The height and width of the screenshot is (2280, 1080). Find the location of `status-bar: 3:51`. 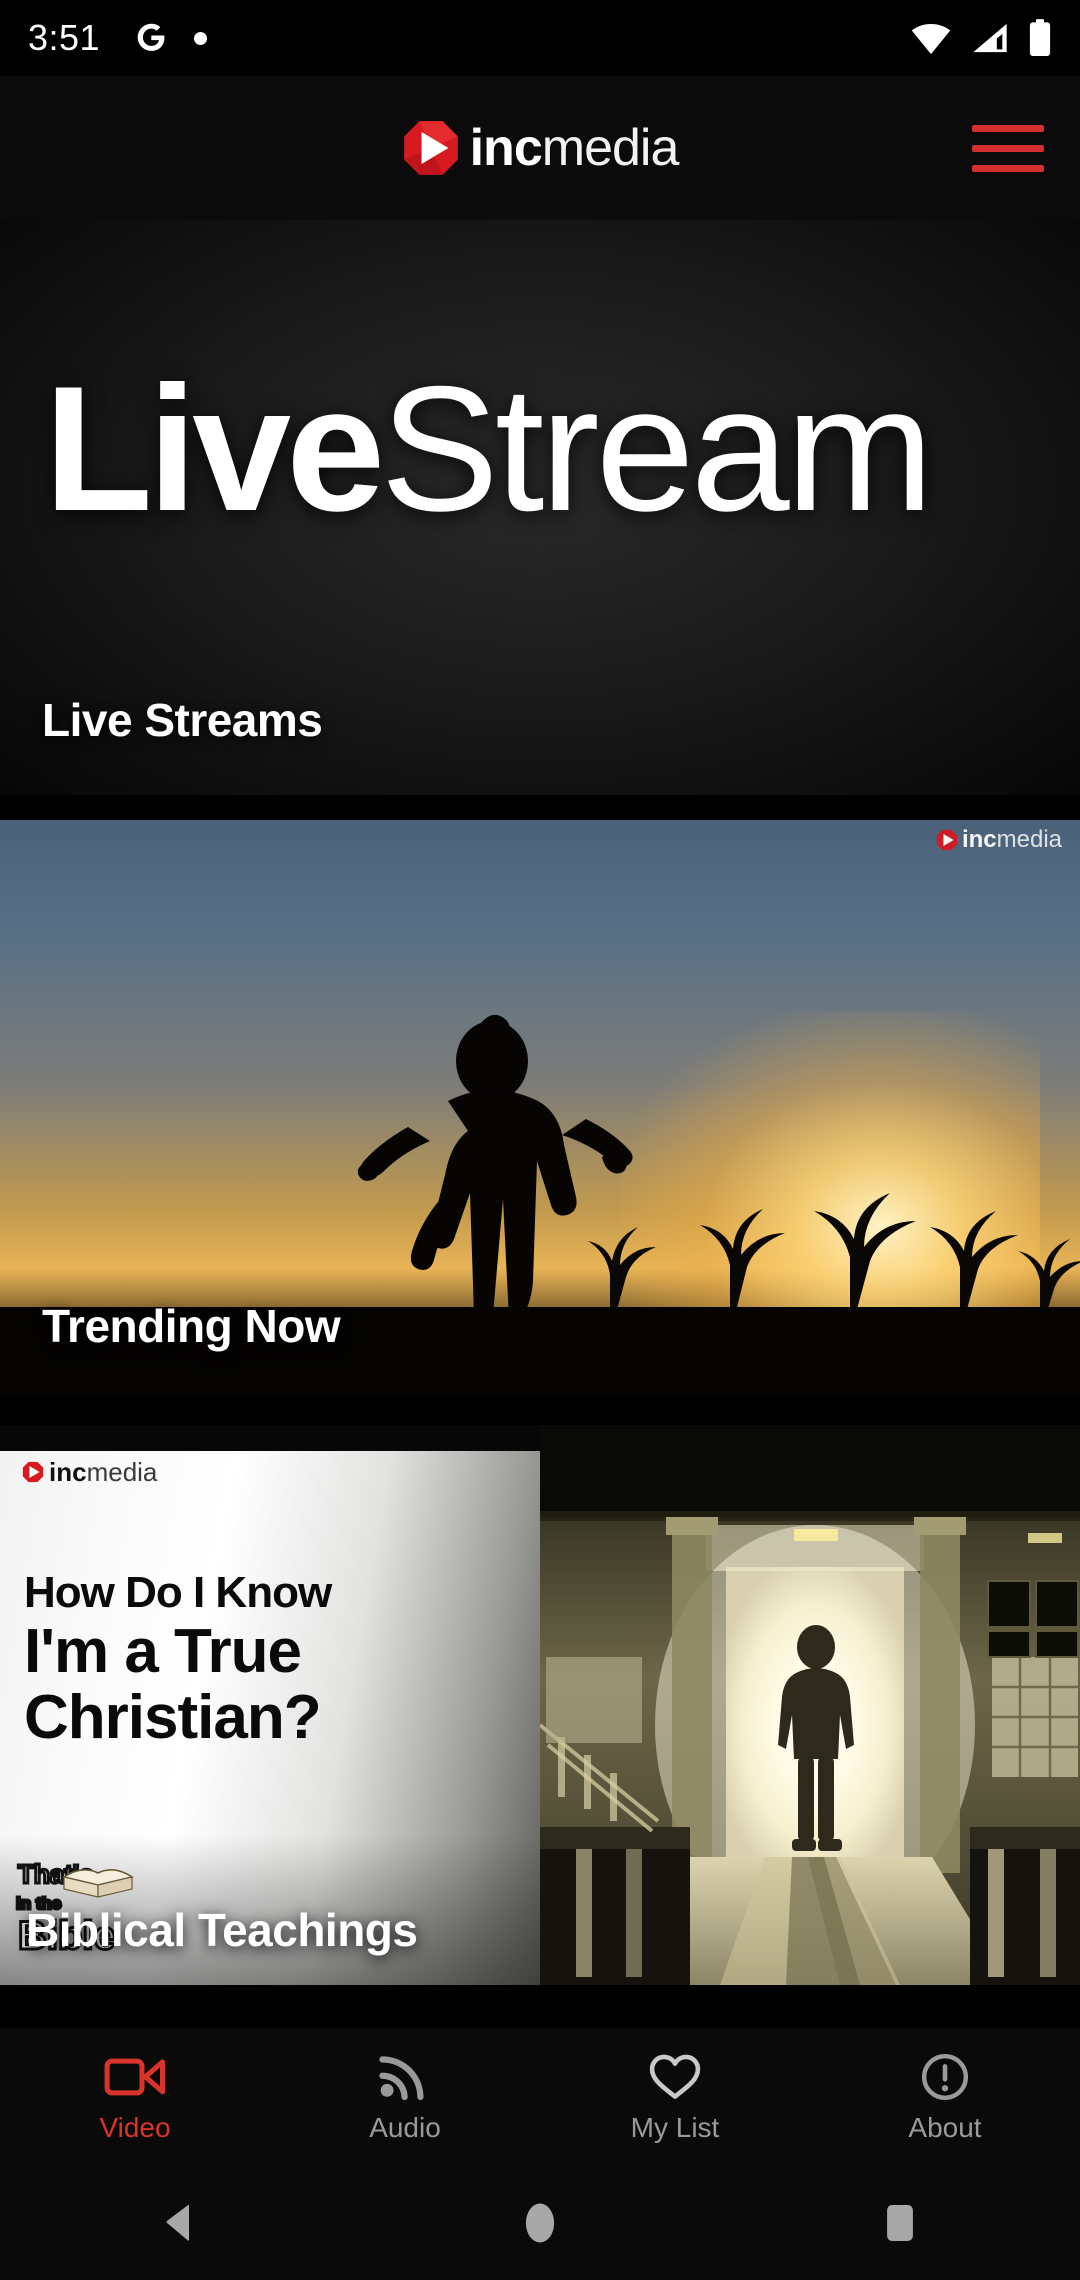

status-bar: 3:51 is located at coordinates (540, 38).